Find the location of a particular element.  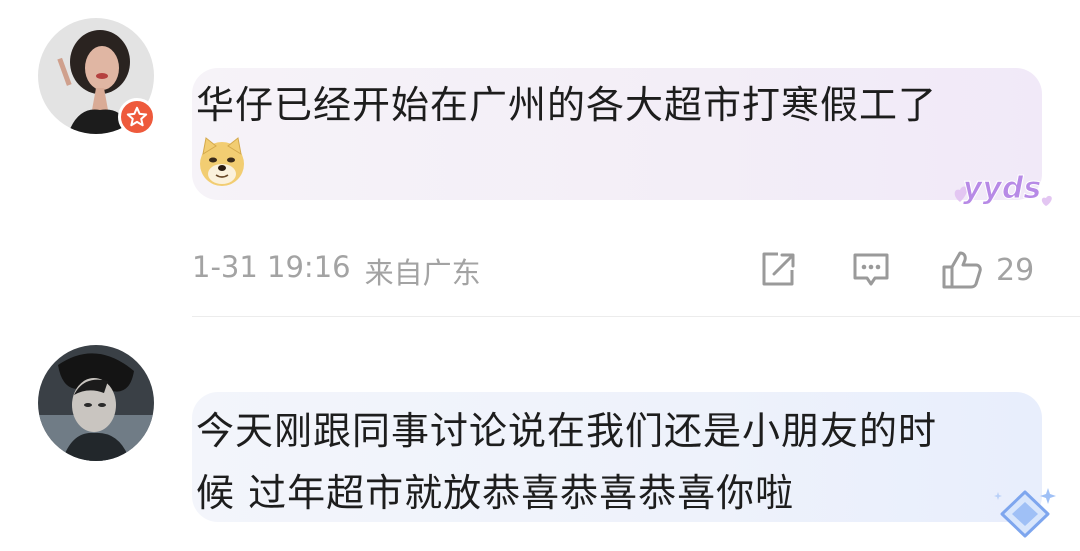

svg-text: yyds is located at coordinates (1002, 188).